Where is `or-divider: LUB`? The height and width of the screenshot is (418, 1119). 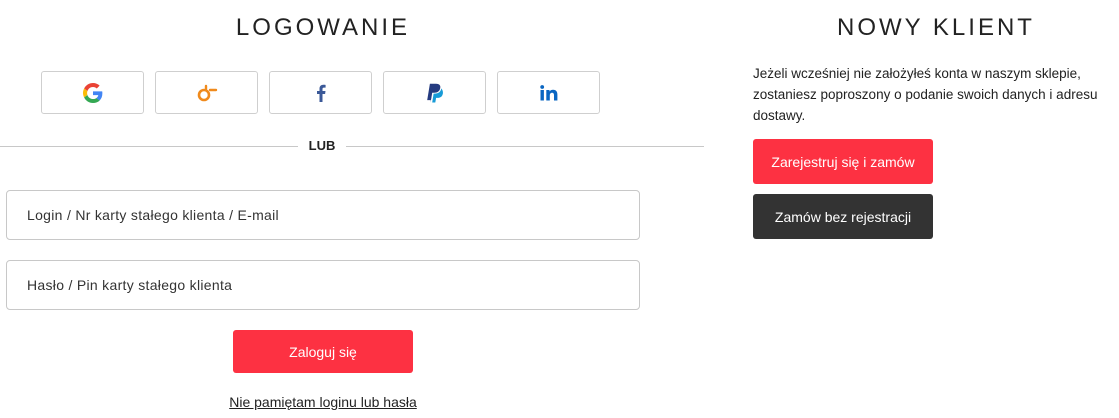
or-divider: LUB is located at coordinates (352, 146).